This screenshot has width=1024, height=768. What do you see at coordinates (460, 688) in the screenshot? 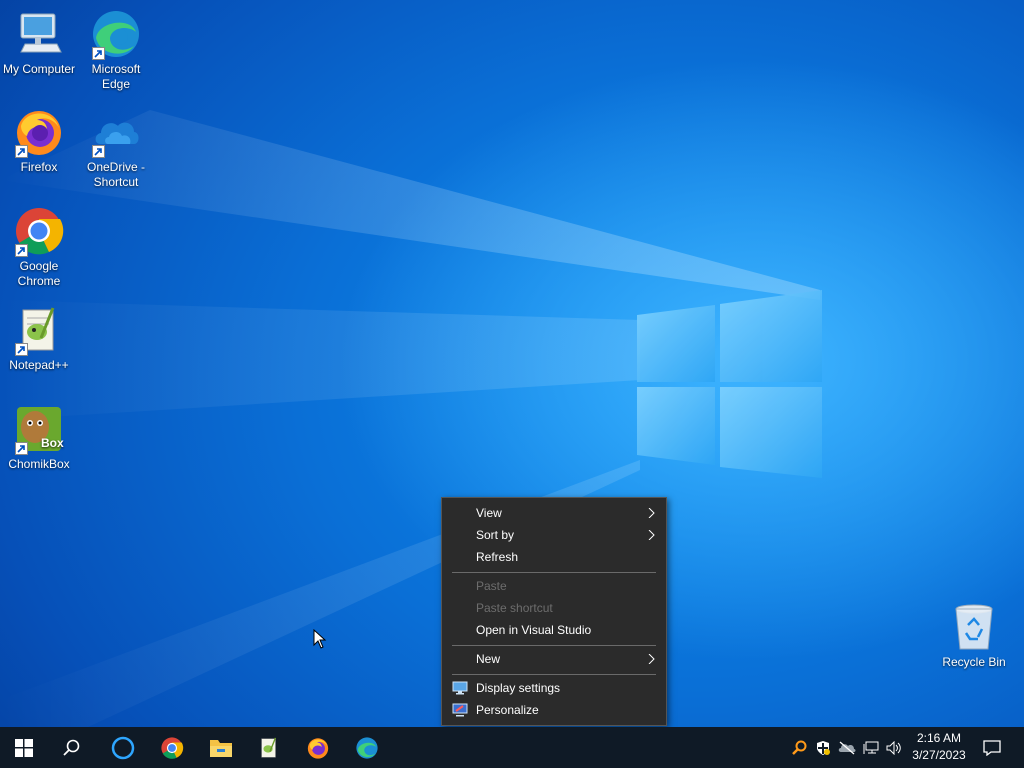
I see `display-icon` at bounding box center [460, 688].